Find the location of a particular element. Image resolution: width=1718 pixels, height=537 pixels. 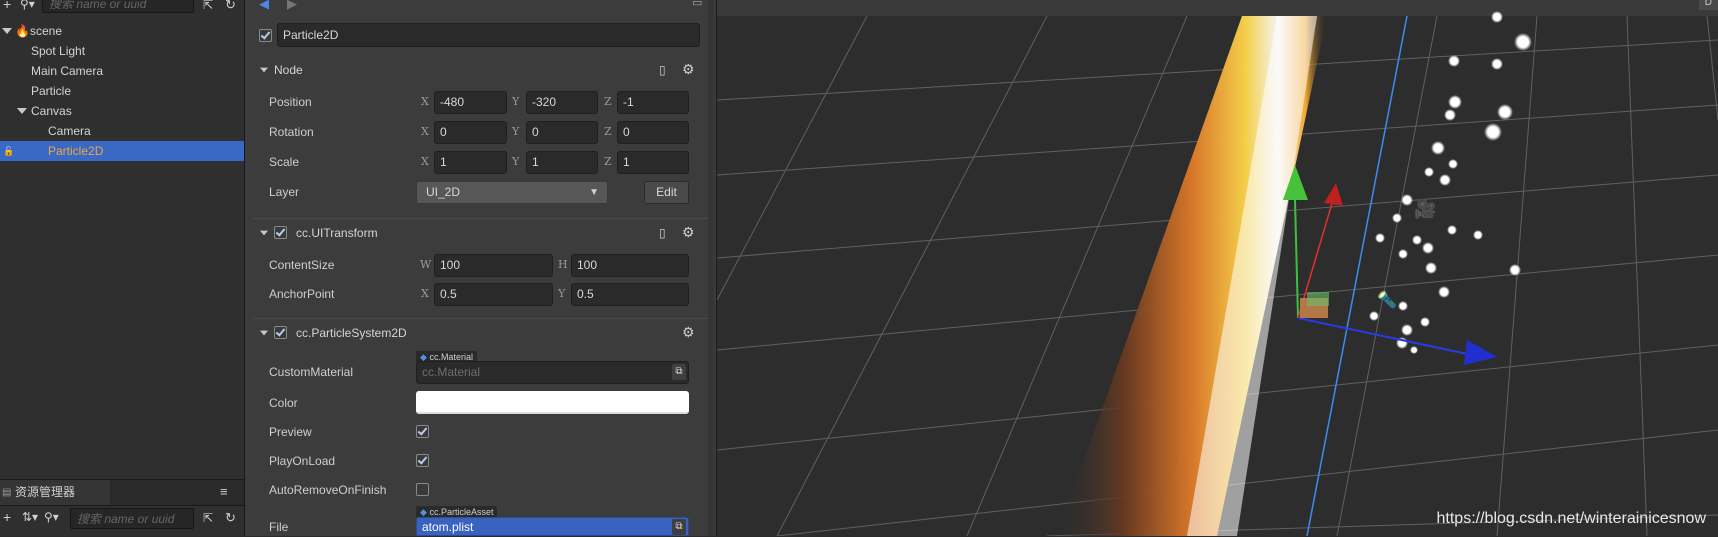

content-width-input: 100 is located at coordinates (493, 265).